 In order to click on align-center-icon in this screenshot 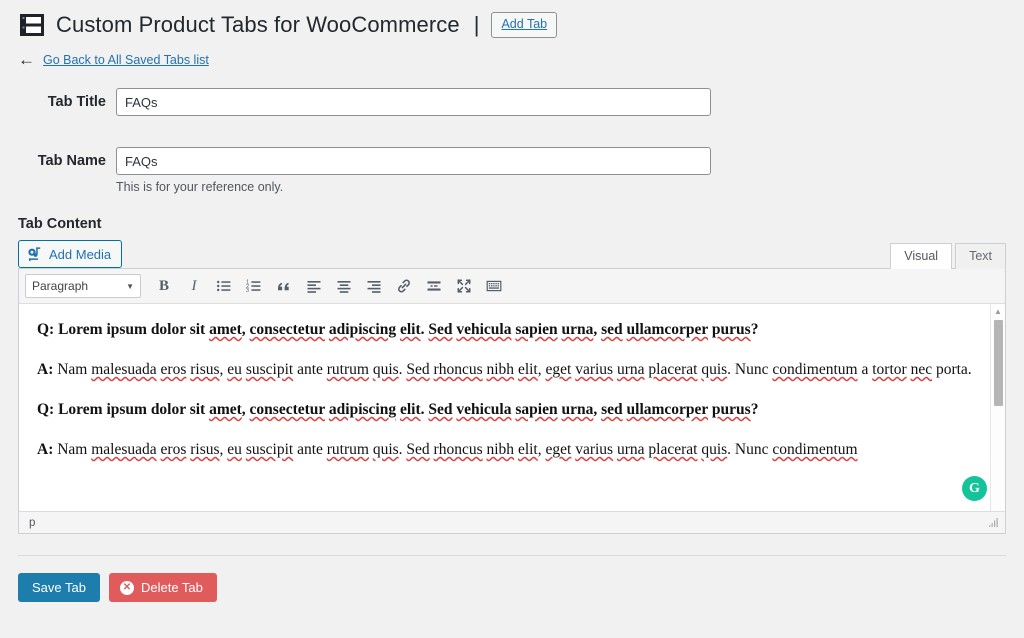, I will do `click(344, 286)`.